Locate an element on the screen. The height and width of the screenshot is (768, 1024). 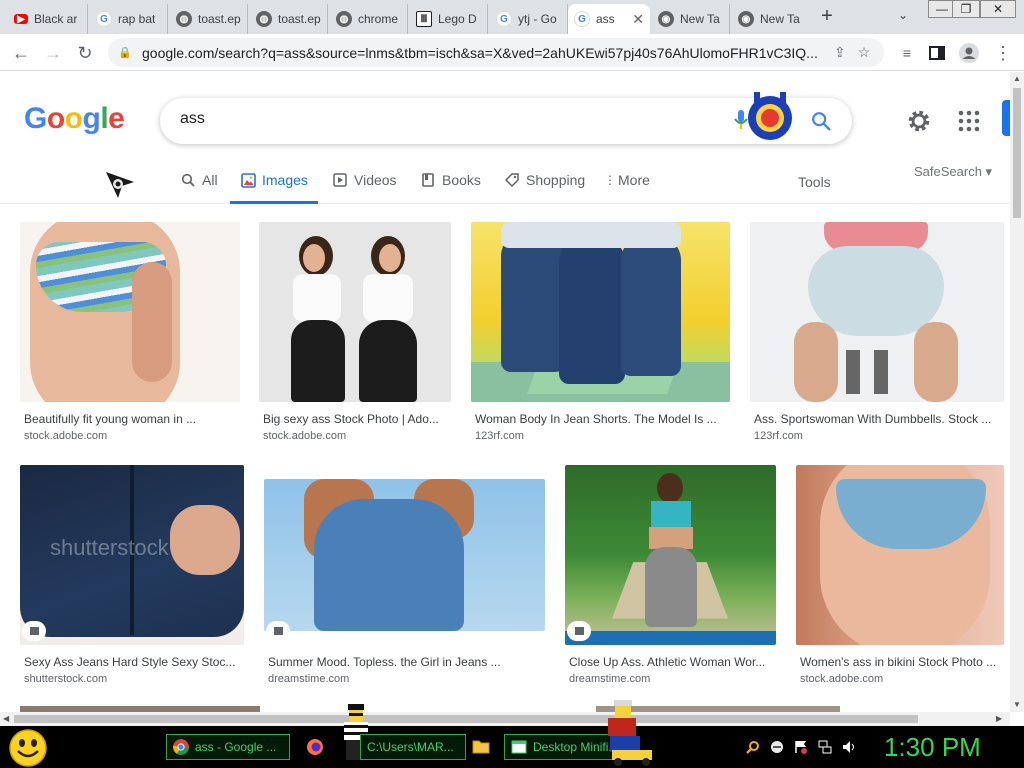
side-panel-icon is located at coordinates (937, 53).